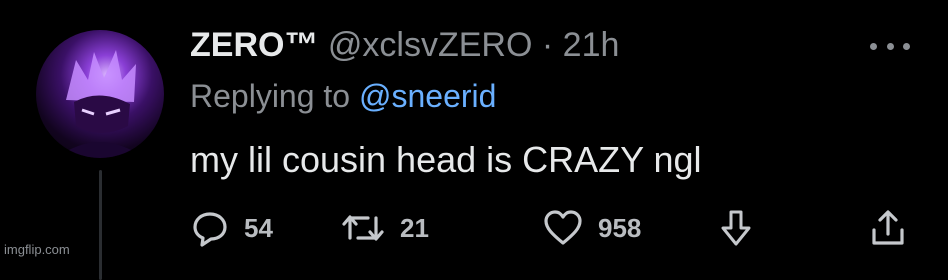 This screenshot has height=280, width=948. Describe the element at coordinates (254, 45) in the screenshot. I see `display-name: ZERO™` at that location.